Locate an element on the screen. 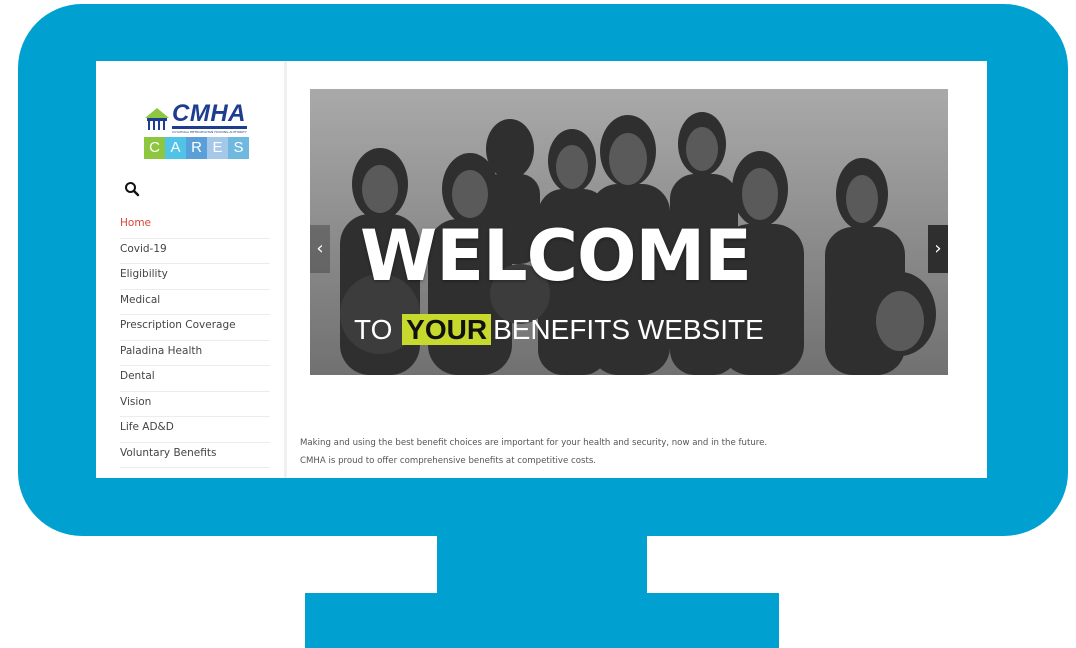 The width and height of the screenshot is (1076, 648). hero-headline: WELCOME is located at coordinates (556, 256).